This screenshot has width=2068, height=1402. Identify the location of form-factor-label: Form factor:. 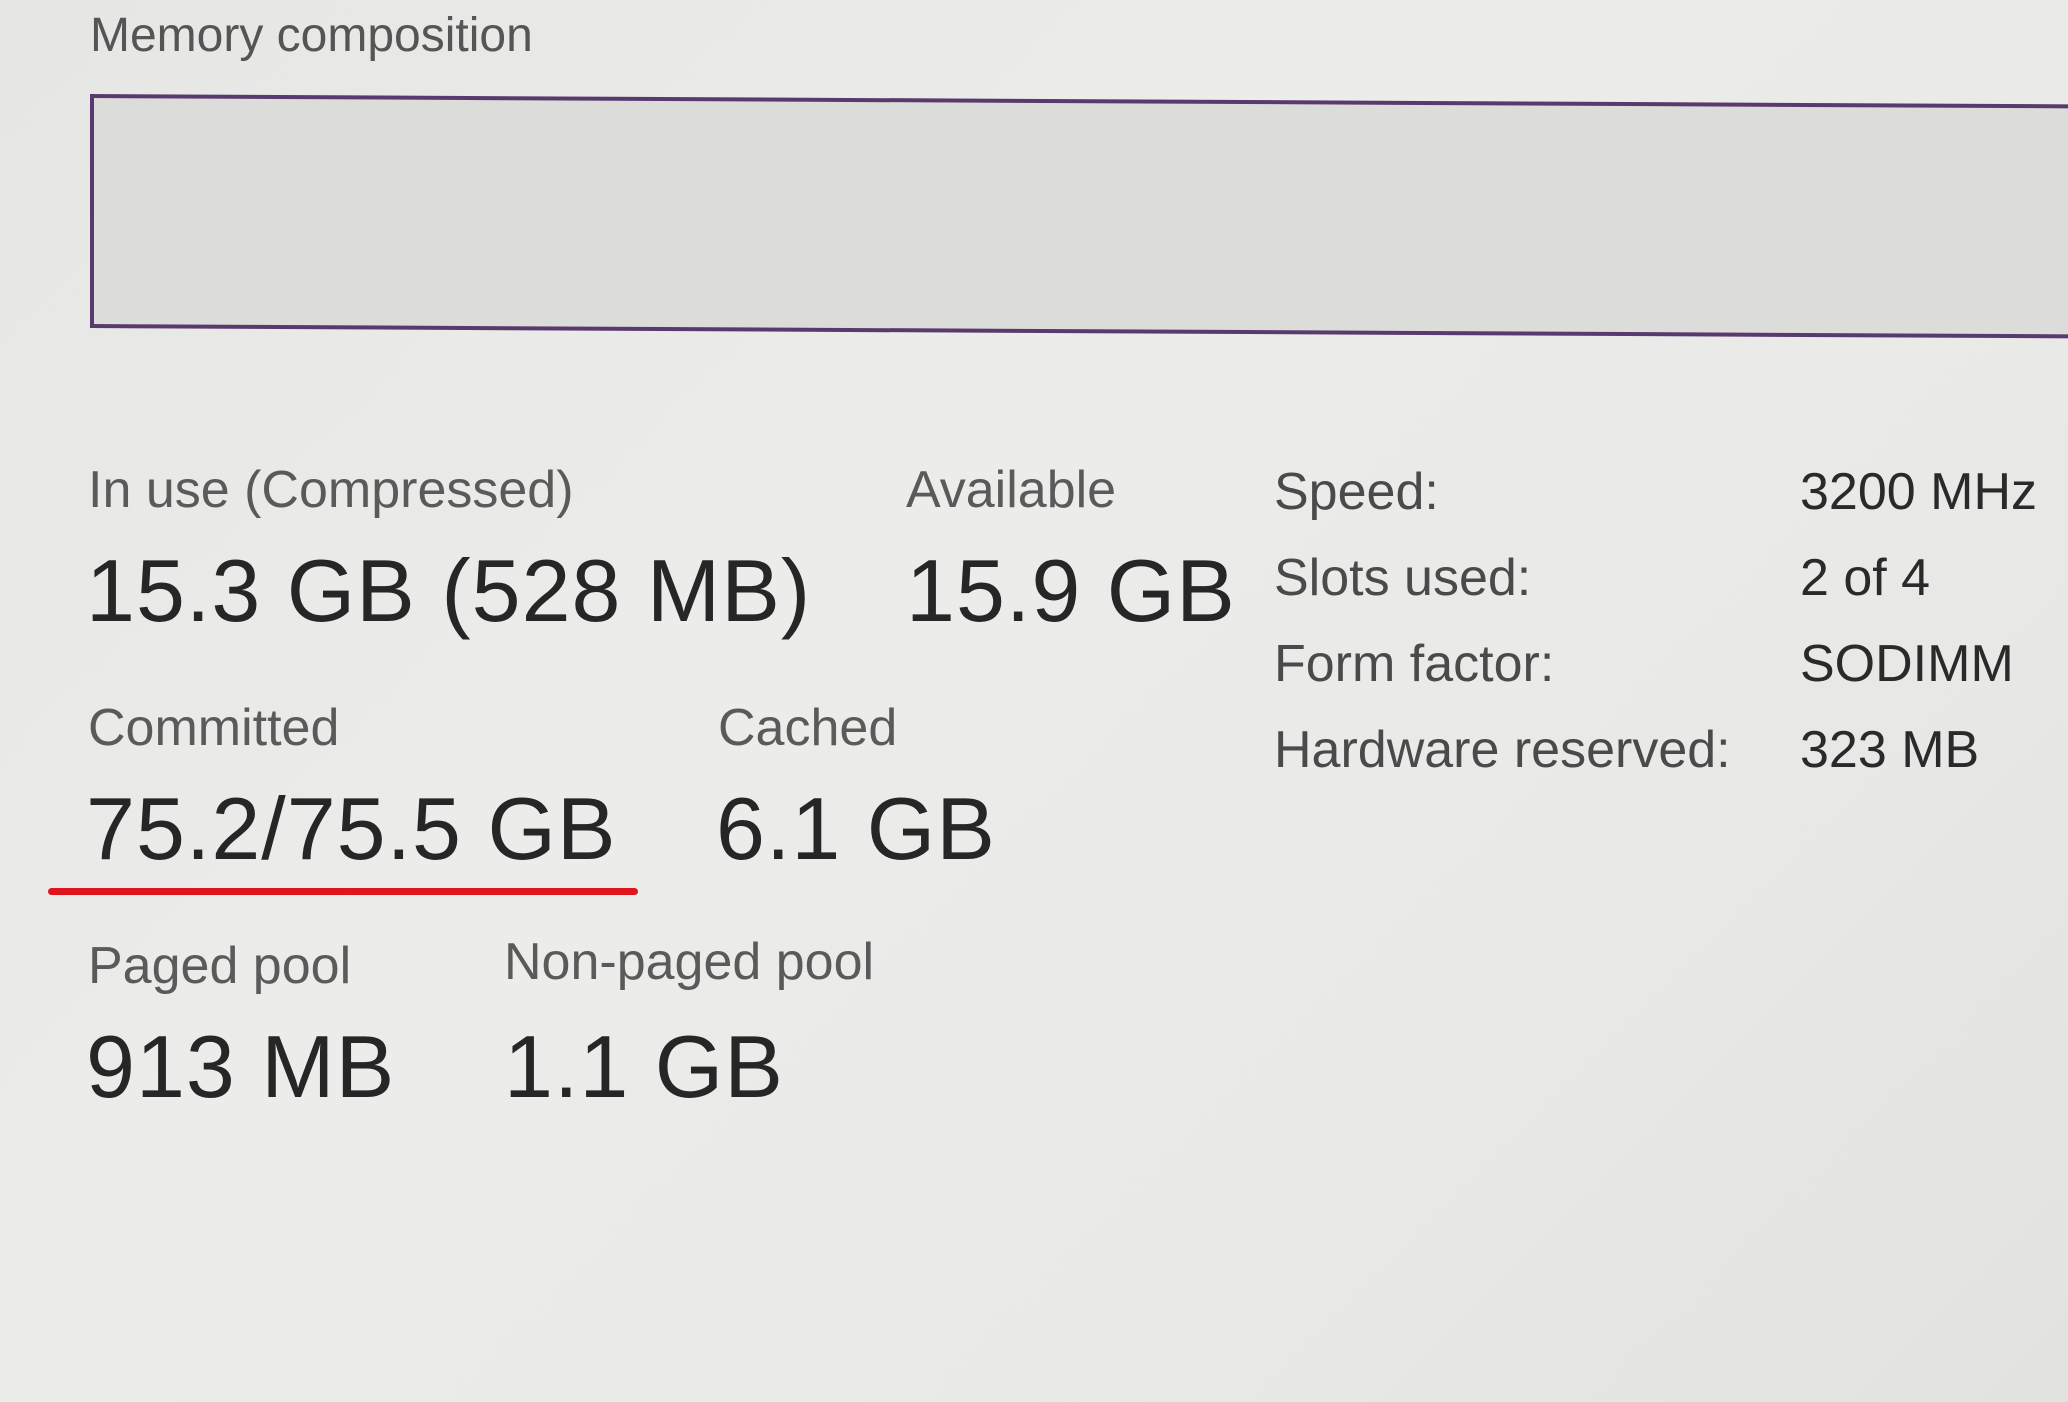
(1414, 664).